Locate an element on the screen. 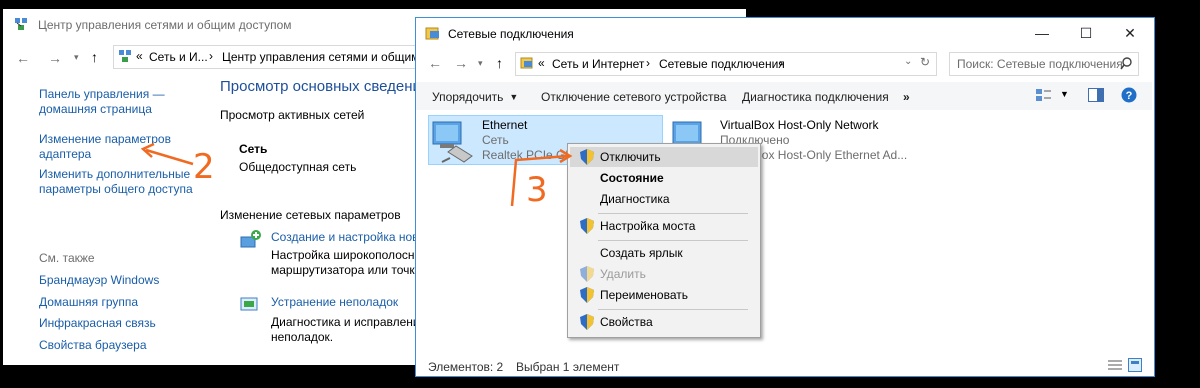 The image size is (1200, 388). history-dropdown-icon: ⌄ is located at coordinates (908, 61).